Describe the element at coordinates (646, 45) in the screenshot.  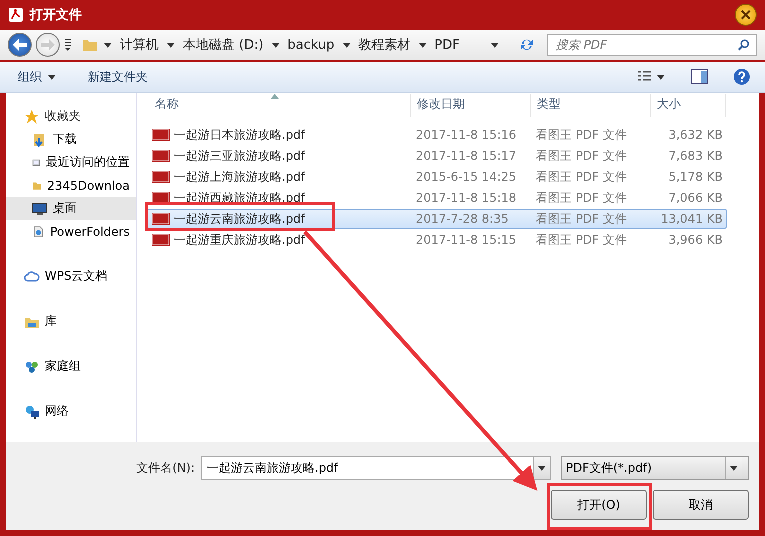
I see `search-input: 搜索 PDF` at that location.